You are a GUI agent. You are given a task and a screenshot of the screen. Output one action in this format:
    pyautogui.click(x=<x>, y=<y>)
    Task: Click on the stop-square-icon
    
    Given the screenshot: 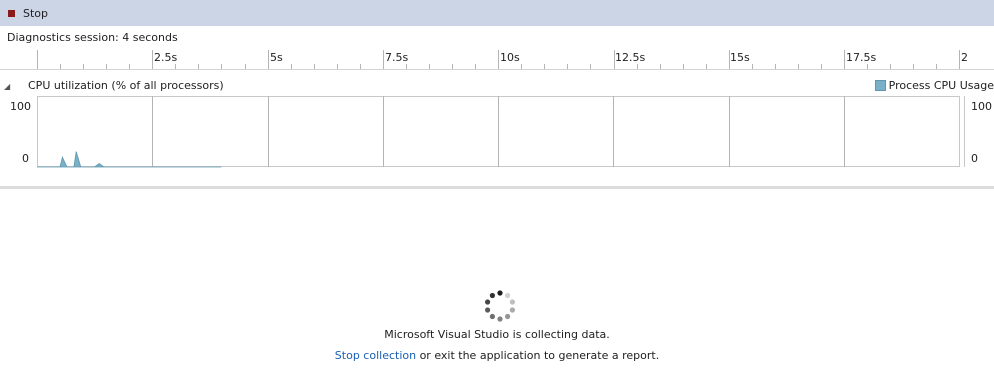 What is the action you would take?
    pyautogui.click(x=11, y=13)
    